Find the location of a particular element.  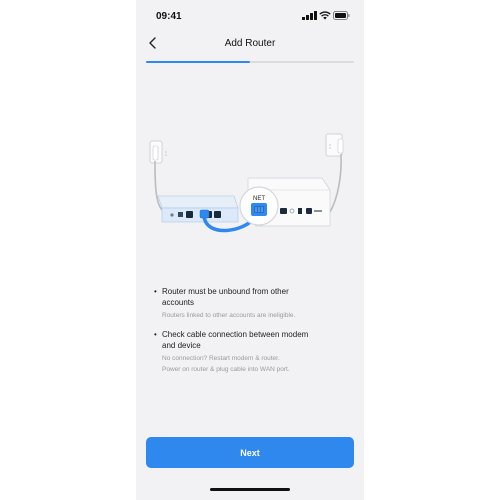

checklist-item-title: Router must be unbound from other is located at coordinates (225, 291).